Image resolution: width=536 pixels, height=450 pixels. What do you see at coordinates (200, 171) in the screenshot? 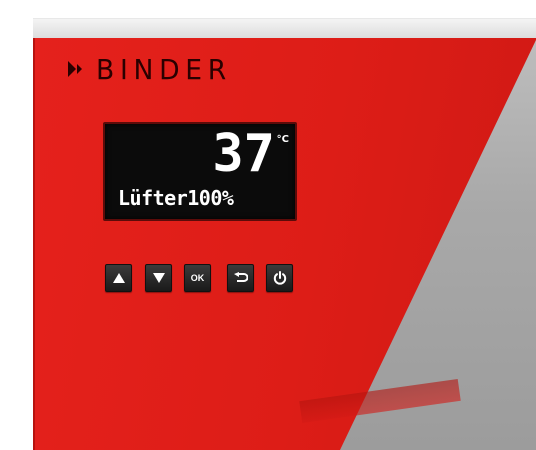
I see `lcd-display: 37 °C Lüfter100%` at bounding box center [200, 171].